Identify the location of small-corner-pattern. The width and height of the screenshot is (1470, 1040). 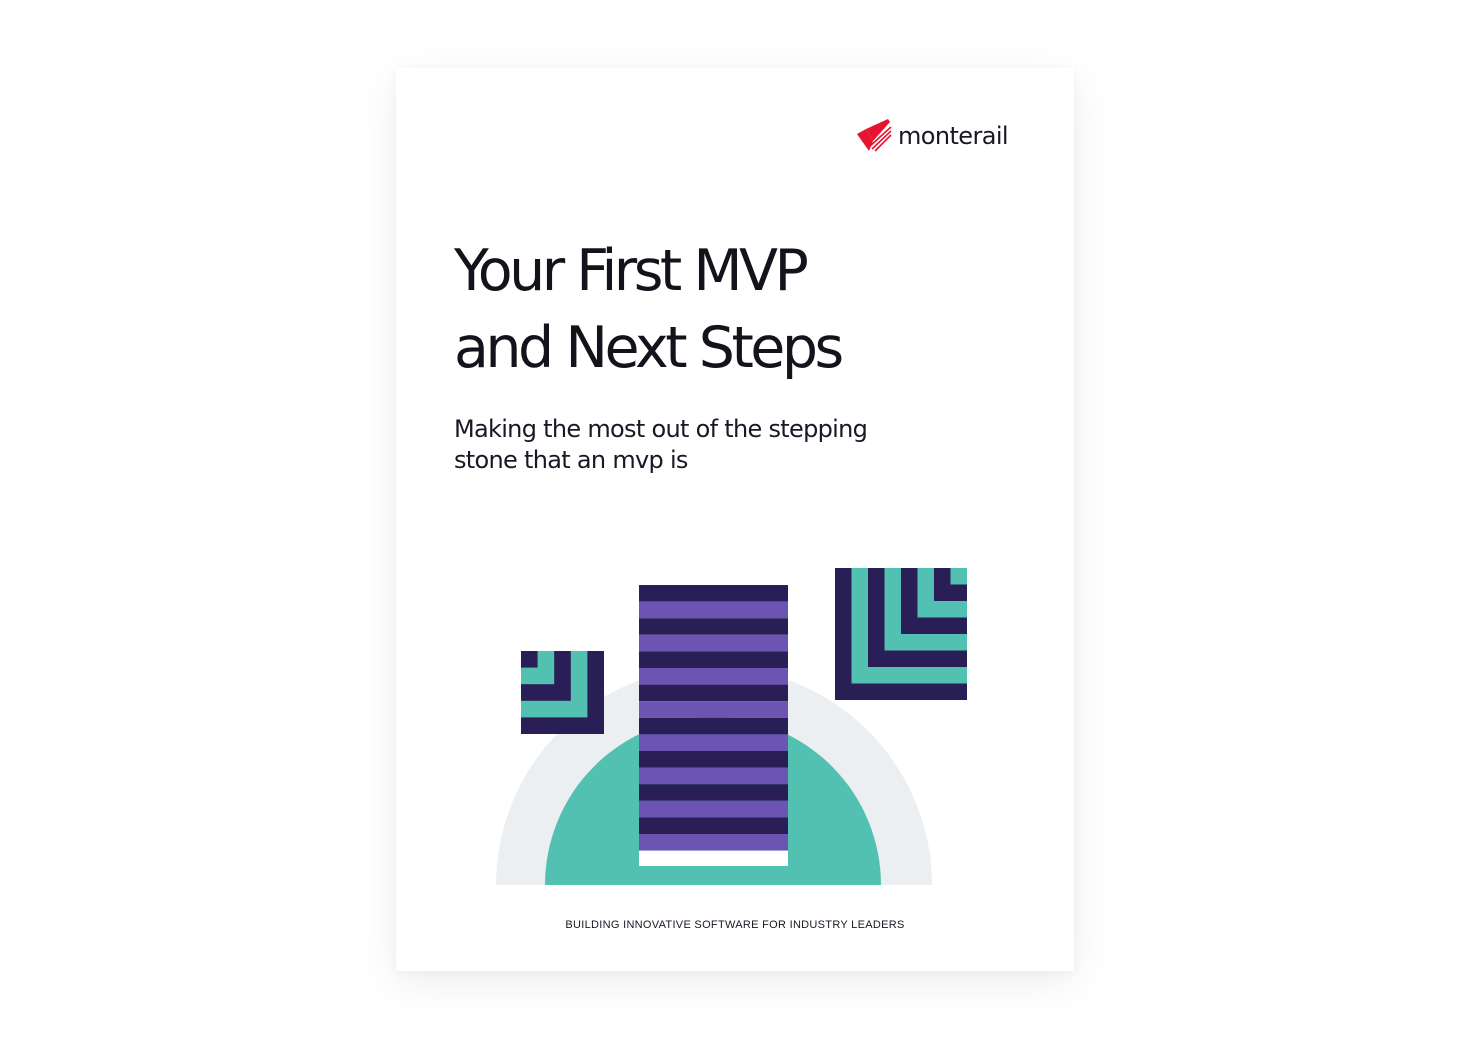
(562, 692).